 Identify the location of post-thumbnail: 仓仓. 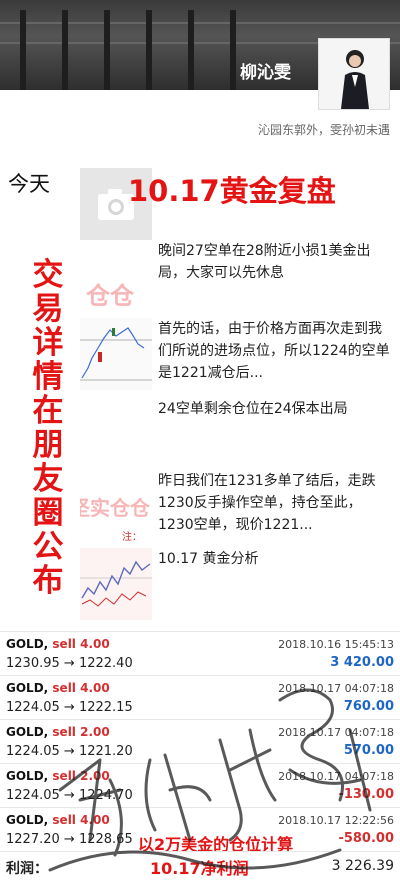
(116, 276).